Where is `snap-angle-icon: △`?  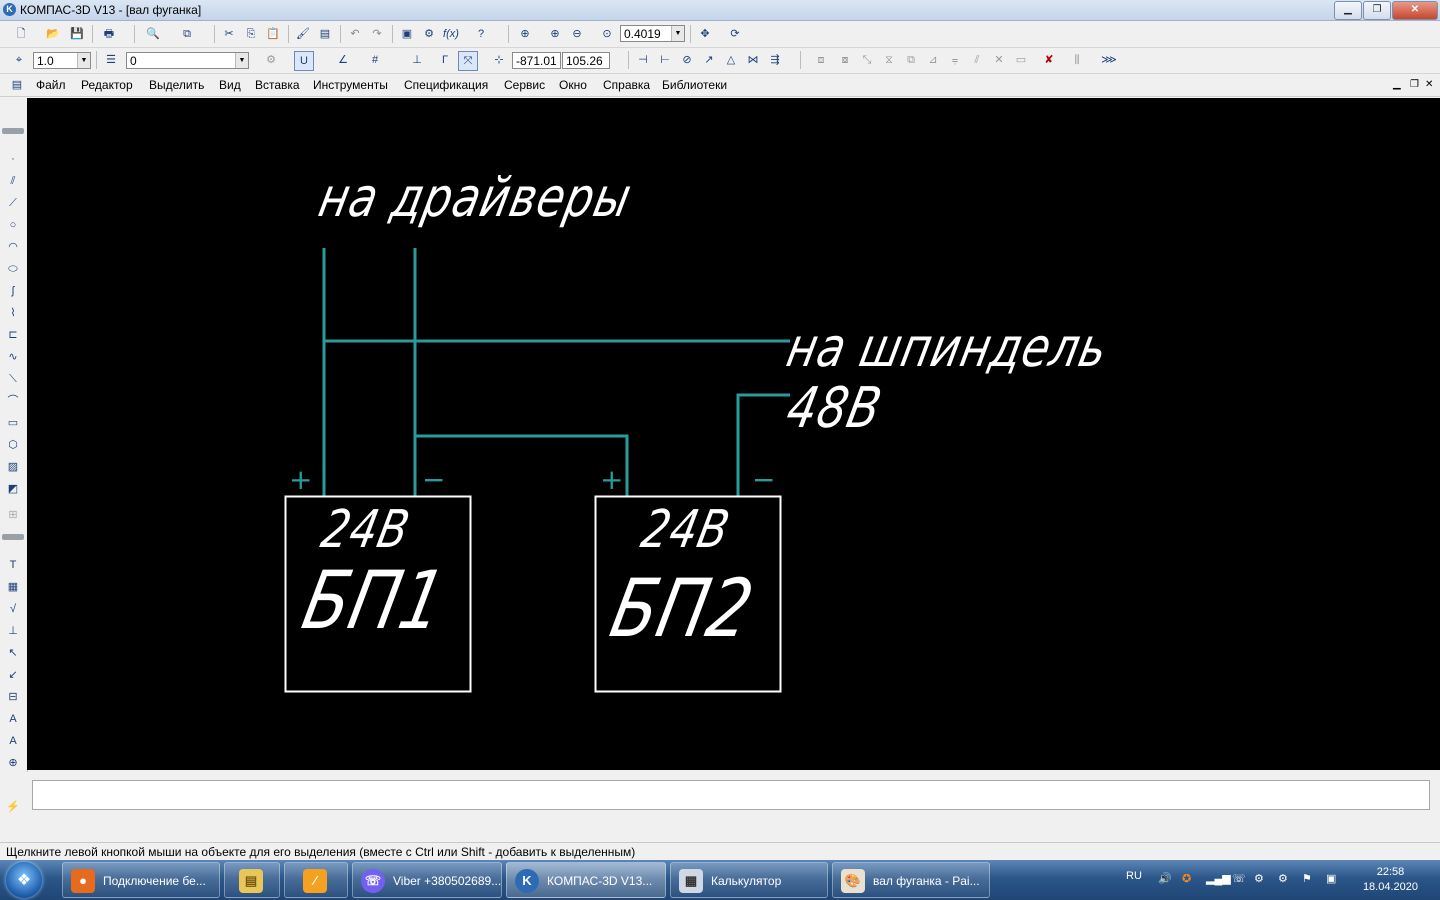 snap-angle-icon: △ is located at coordinates (731, 60).